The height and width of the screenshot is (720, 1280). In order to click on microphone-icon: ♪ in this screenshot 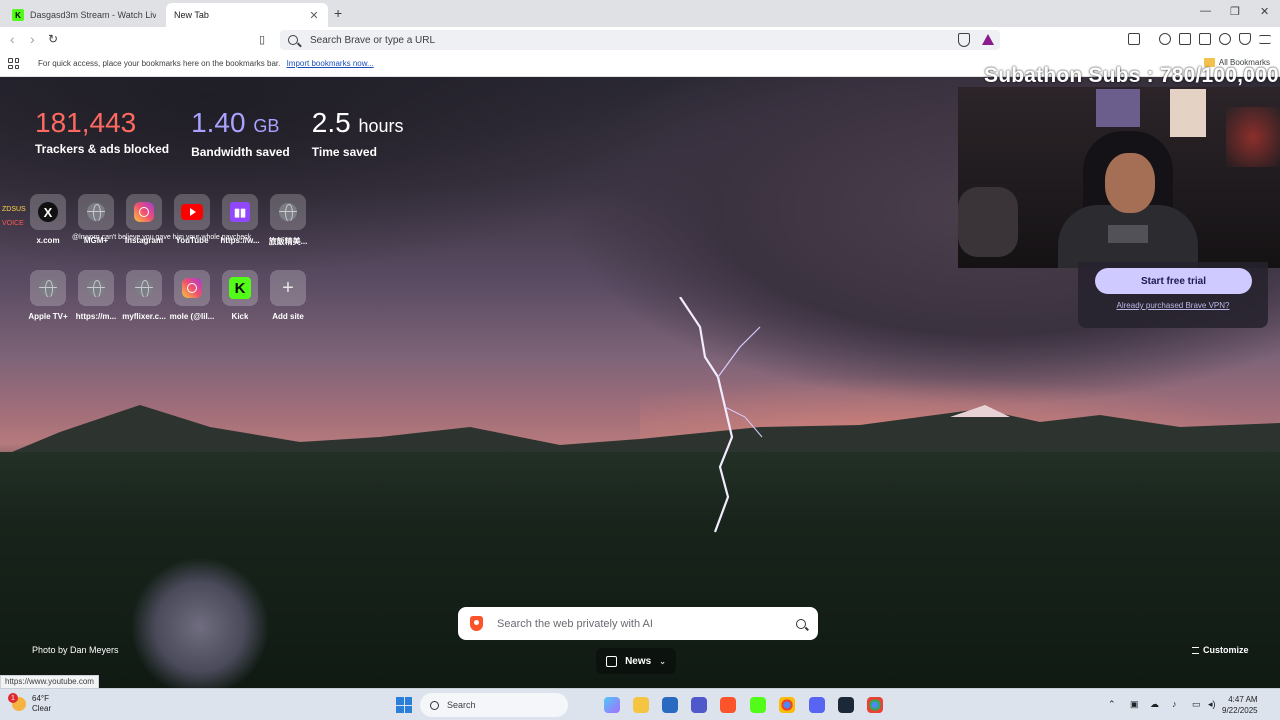, I will do `click(1174, 704)`.